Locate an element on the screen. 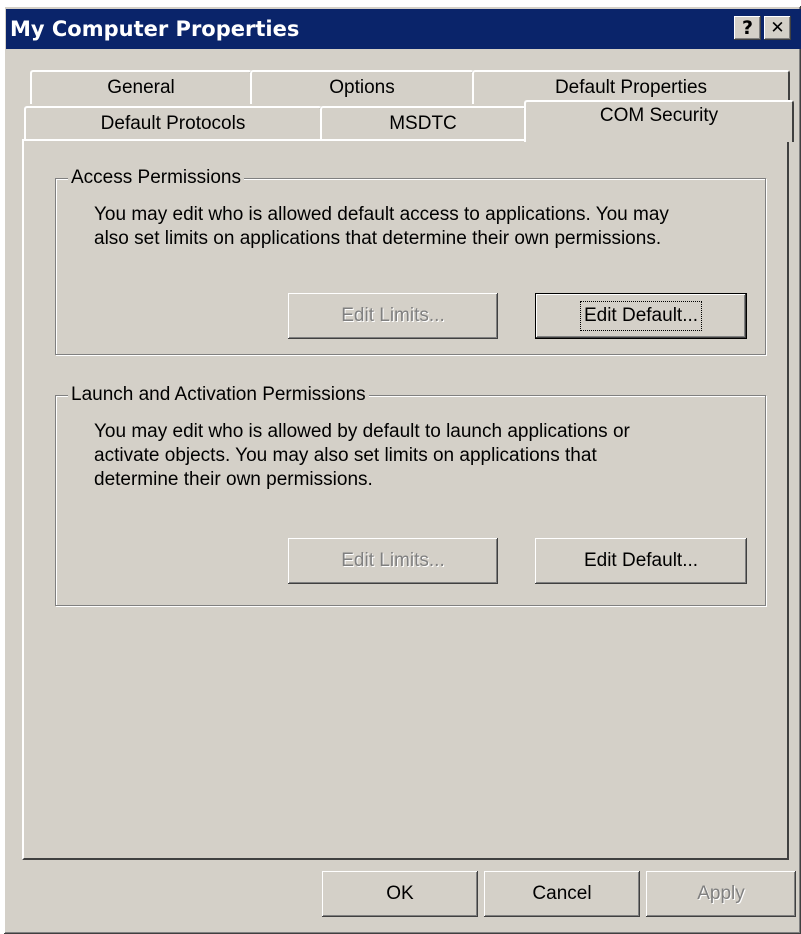  title-bar: My Computer Properties ? ✕ is located at coordinates (403, 29).